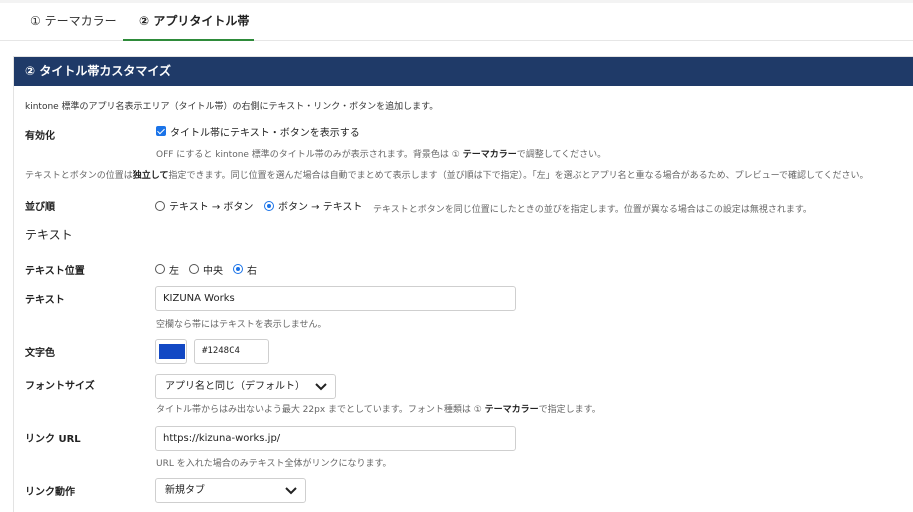 The width and height of the screenshot is (913, 512). I want to click on text-color-swatch-fill, so click(172, 351).